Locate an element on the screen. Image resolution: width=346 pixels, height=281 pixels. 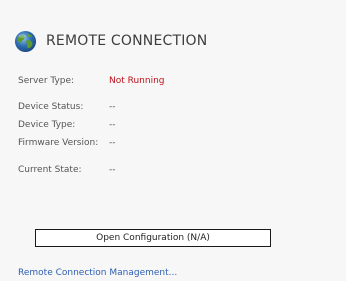
field-row-server-type: Server Type: Not Running is located at coordinates (91, 81).